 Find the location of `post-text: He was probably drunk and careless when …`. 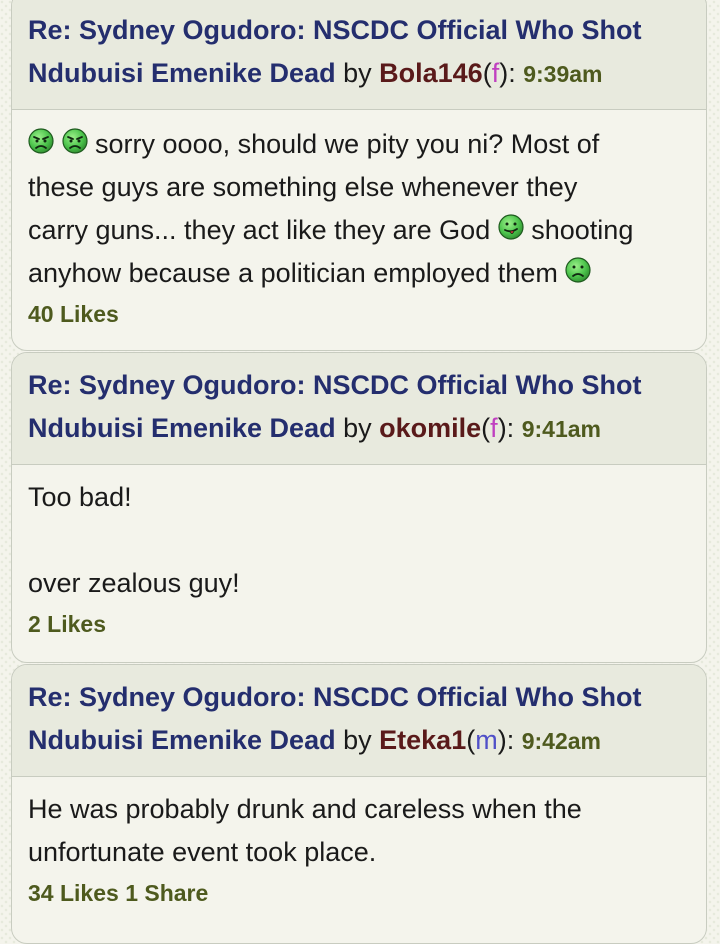

post-text: He was probably drunk and careless when … is located at coordinates (305, 809).